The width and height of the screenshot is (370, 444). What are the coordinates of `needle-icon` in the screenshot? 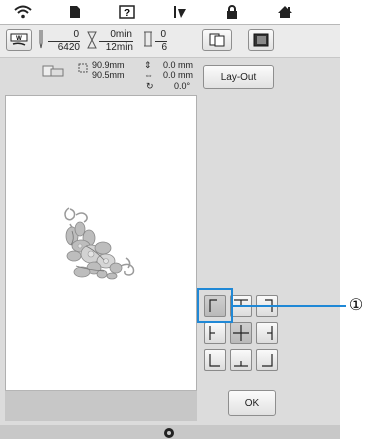 It's located at (41, 39).